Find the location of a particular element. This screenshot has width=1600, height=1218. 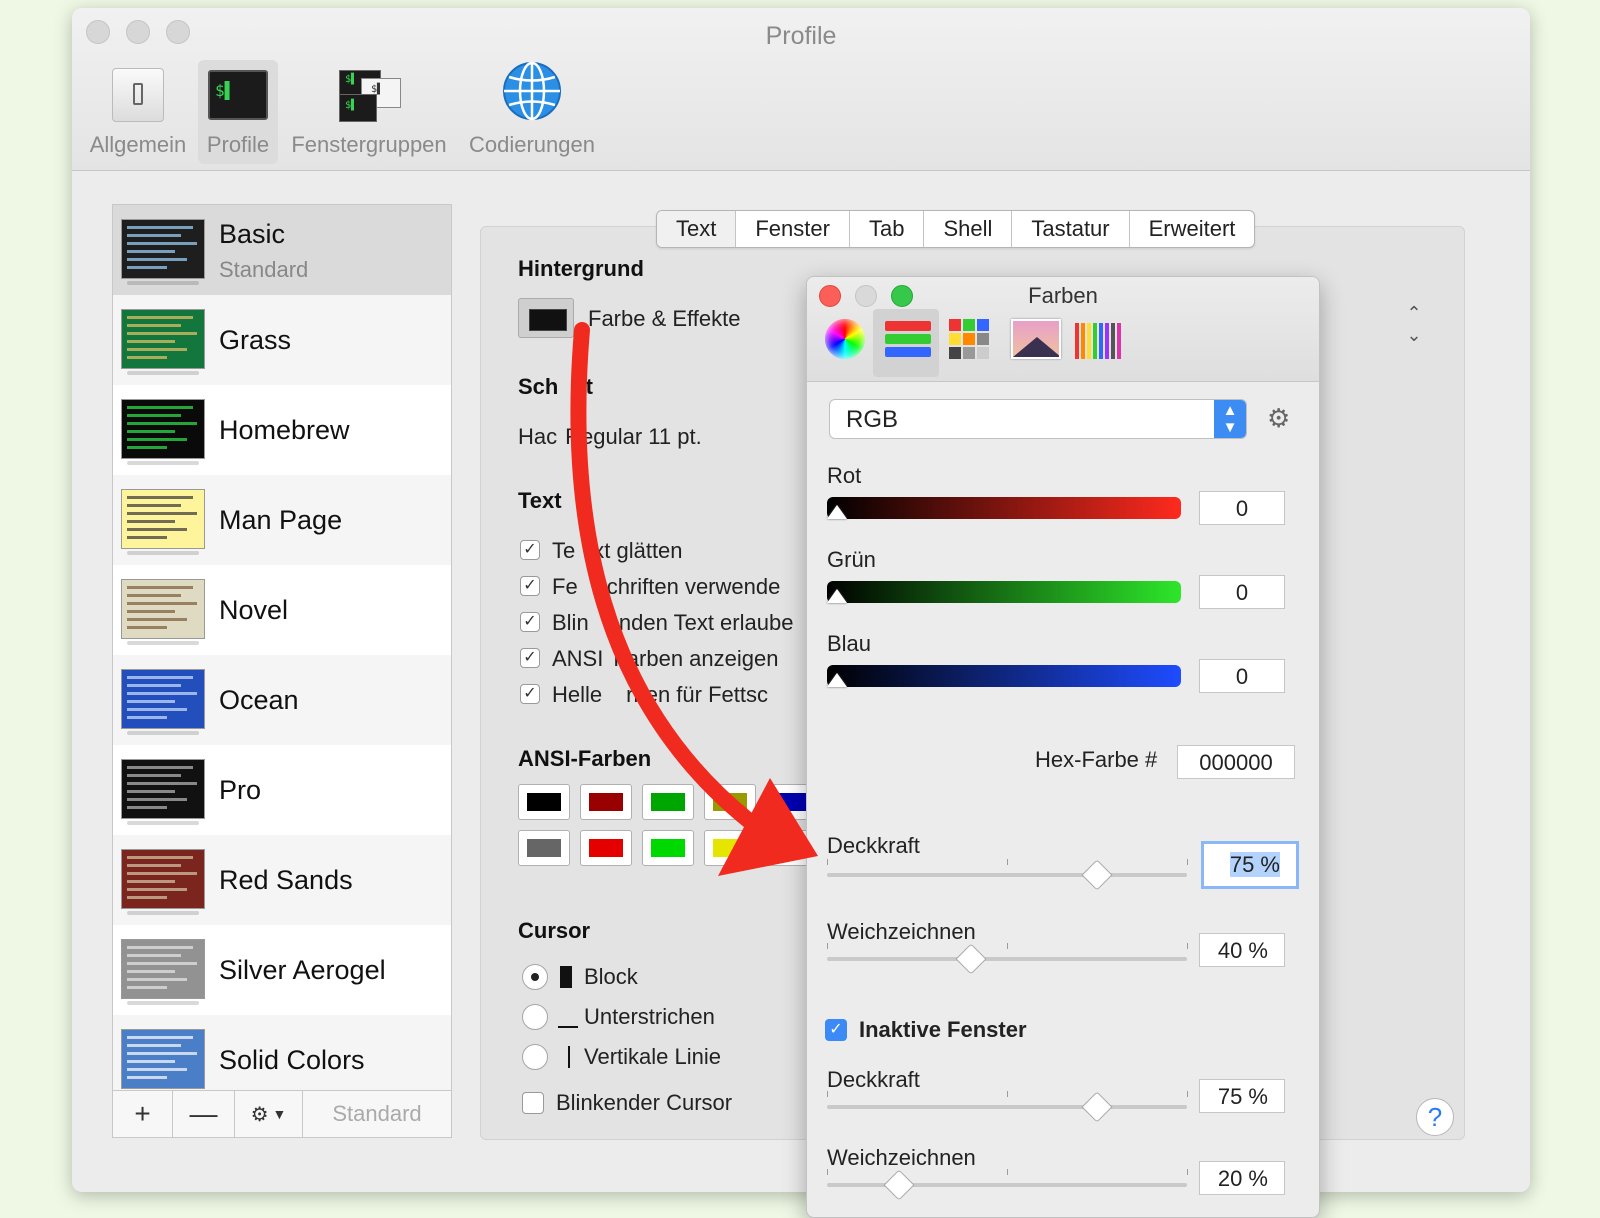

inactive-blur-value-field: 20 % is located at coordinates (1242, 1178).